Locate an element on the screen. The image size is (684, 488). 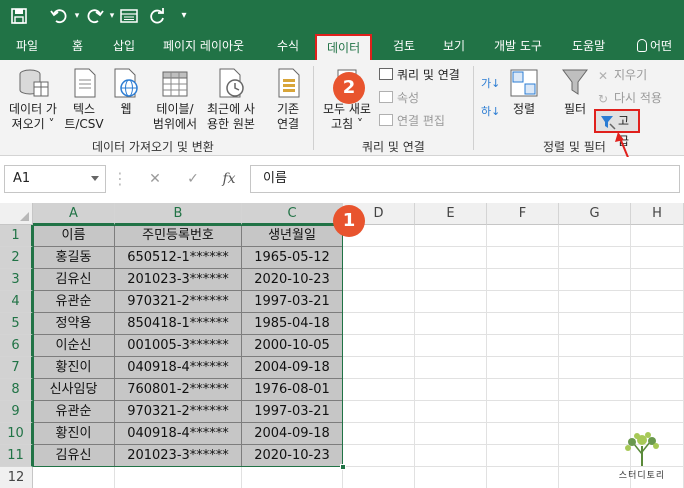
name-box-dropdown-icon is located at coordinates (95, 178).